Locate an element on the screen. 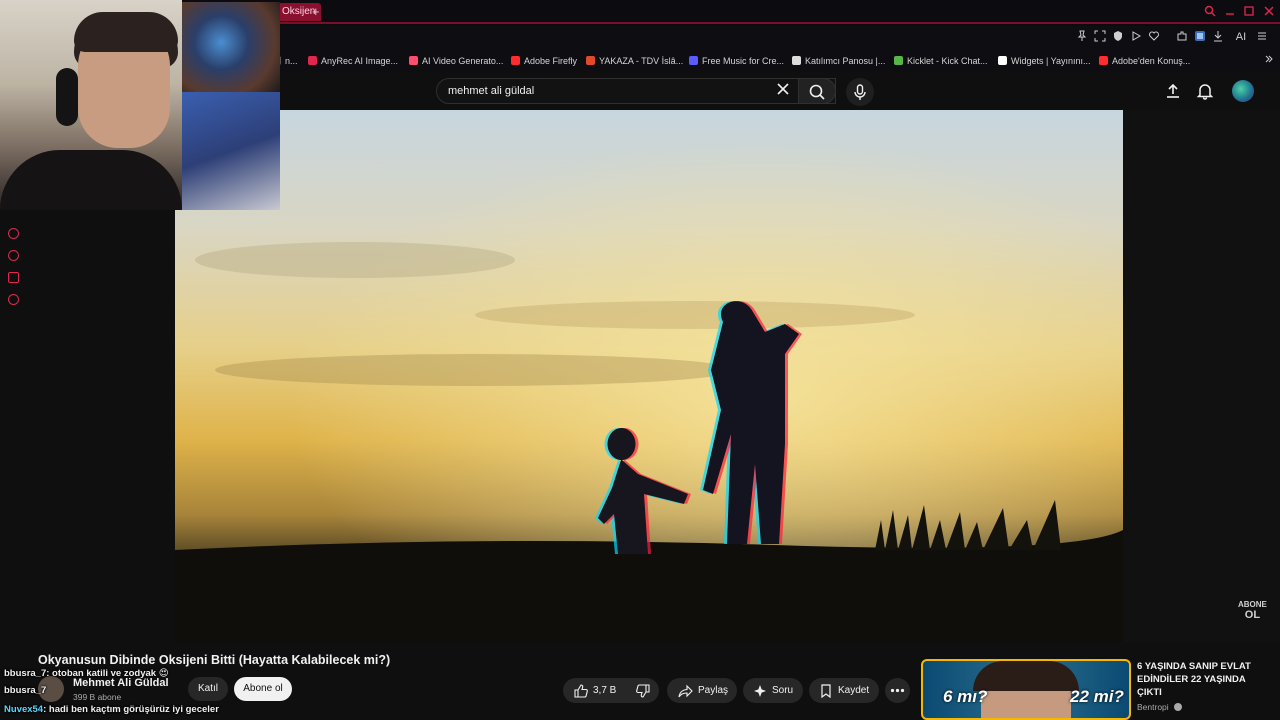  chat-username: bbusra_7 is located at coordinates (25, 690).